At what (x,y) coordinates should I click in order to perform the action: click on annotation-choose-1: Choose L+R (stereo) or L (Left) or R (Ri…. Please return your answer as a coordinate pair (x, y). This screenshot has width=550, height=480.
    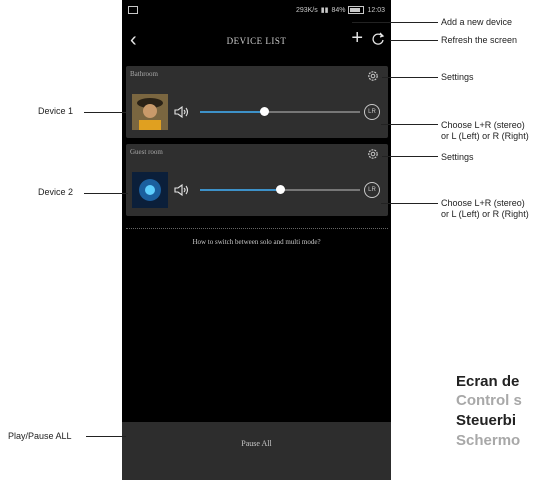
    Looking at the image, I should click on (485, 131).